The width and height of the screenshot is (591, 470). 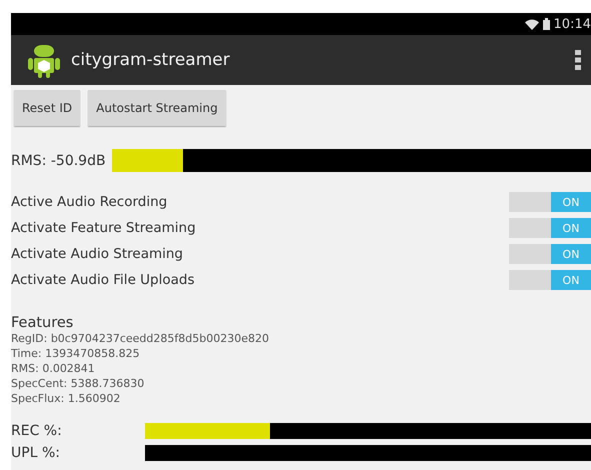 I want to click on feature-value: SpecCent: 5388.736830, so click(x=78, y=383).